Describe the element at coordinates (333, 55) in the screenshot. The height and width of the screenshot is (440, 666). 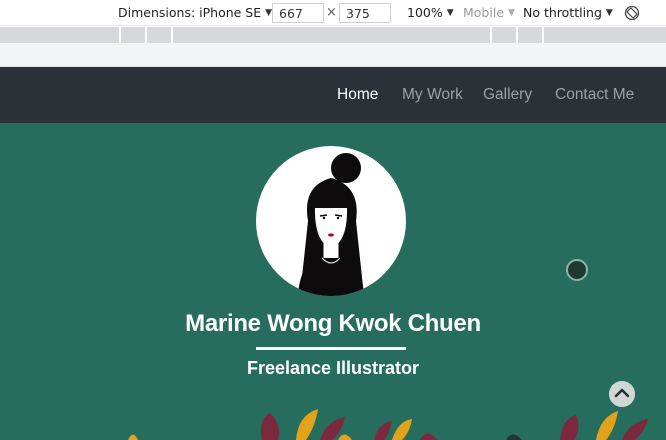
I see `device-ruler-strip` at that location.